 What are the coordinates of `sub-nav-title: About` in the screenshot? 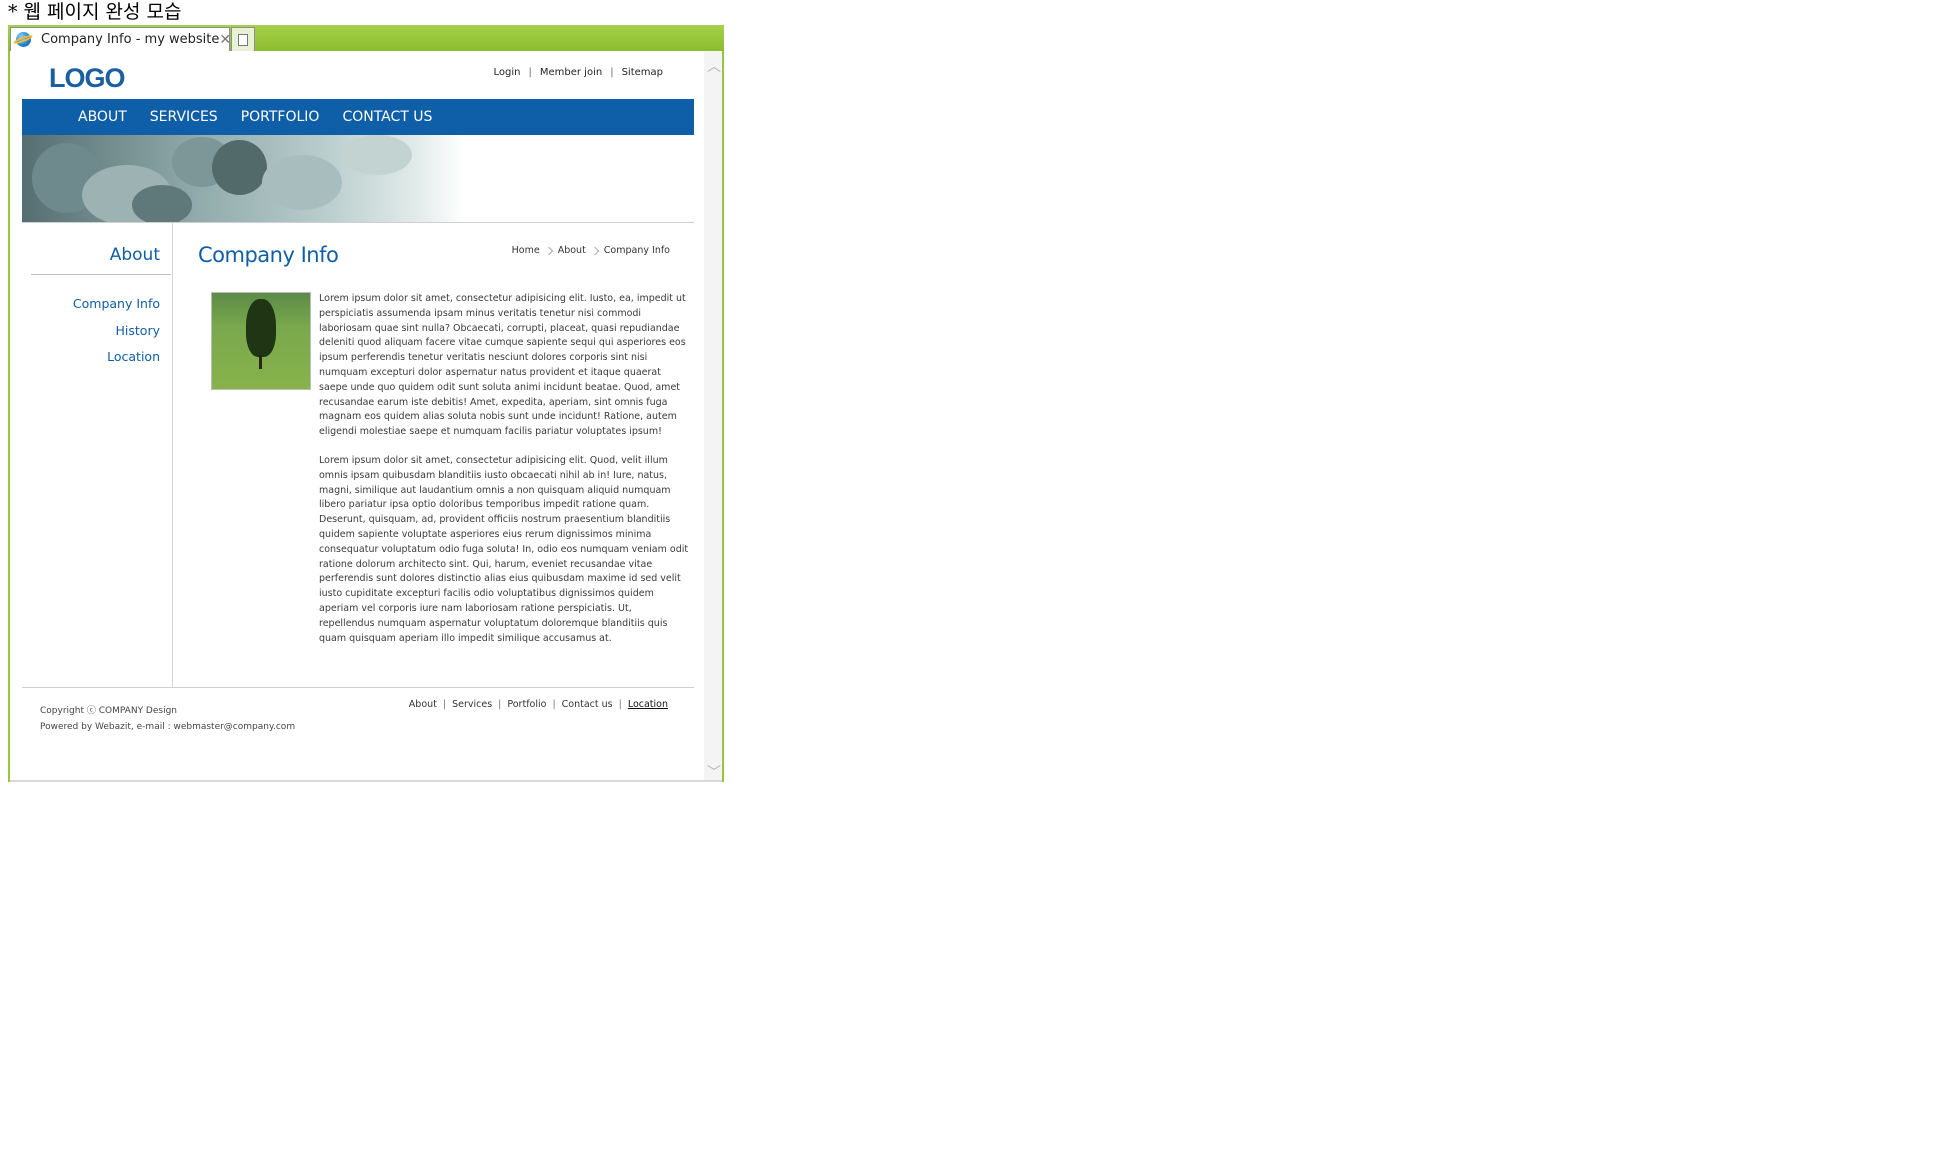 It's located at (134, 255).